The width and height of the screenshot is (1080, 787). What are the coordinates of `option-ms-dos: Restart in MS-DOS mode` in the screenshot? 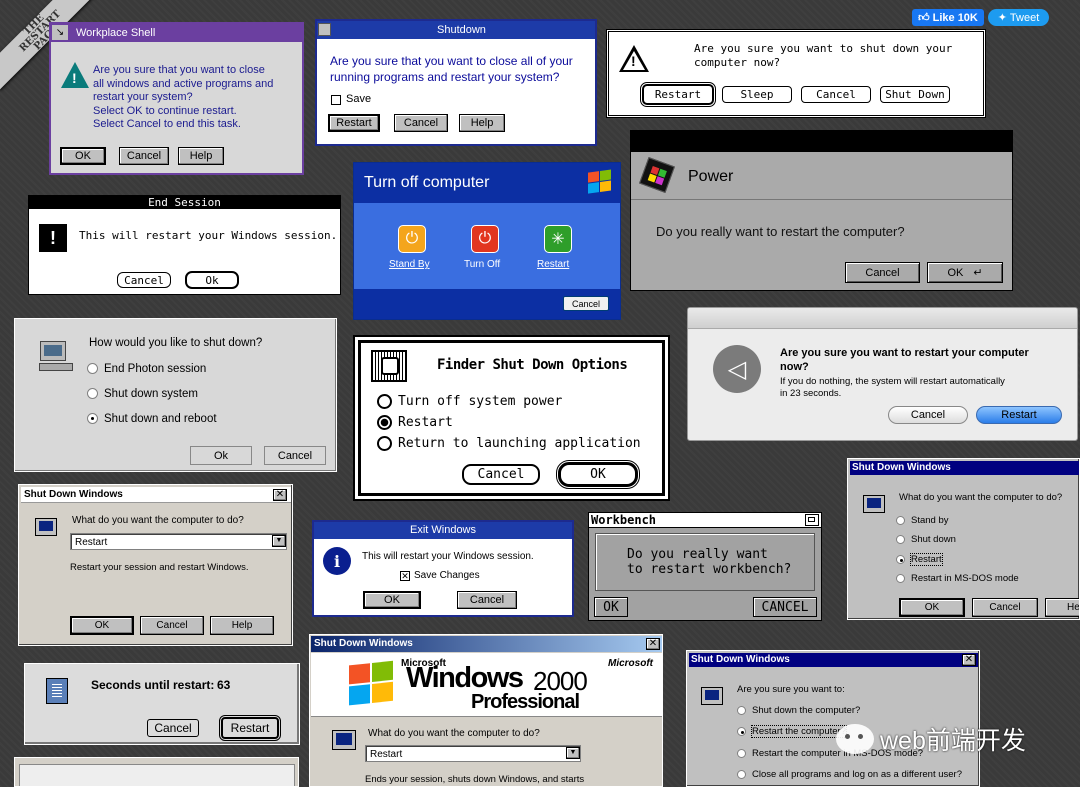 It's located at (957, 578).